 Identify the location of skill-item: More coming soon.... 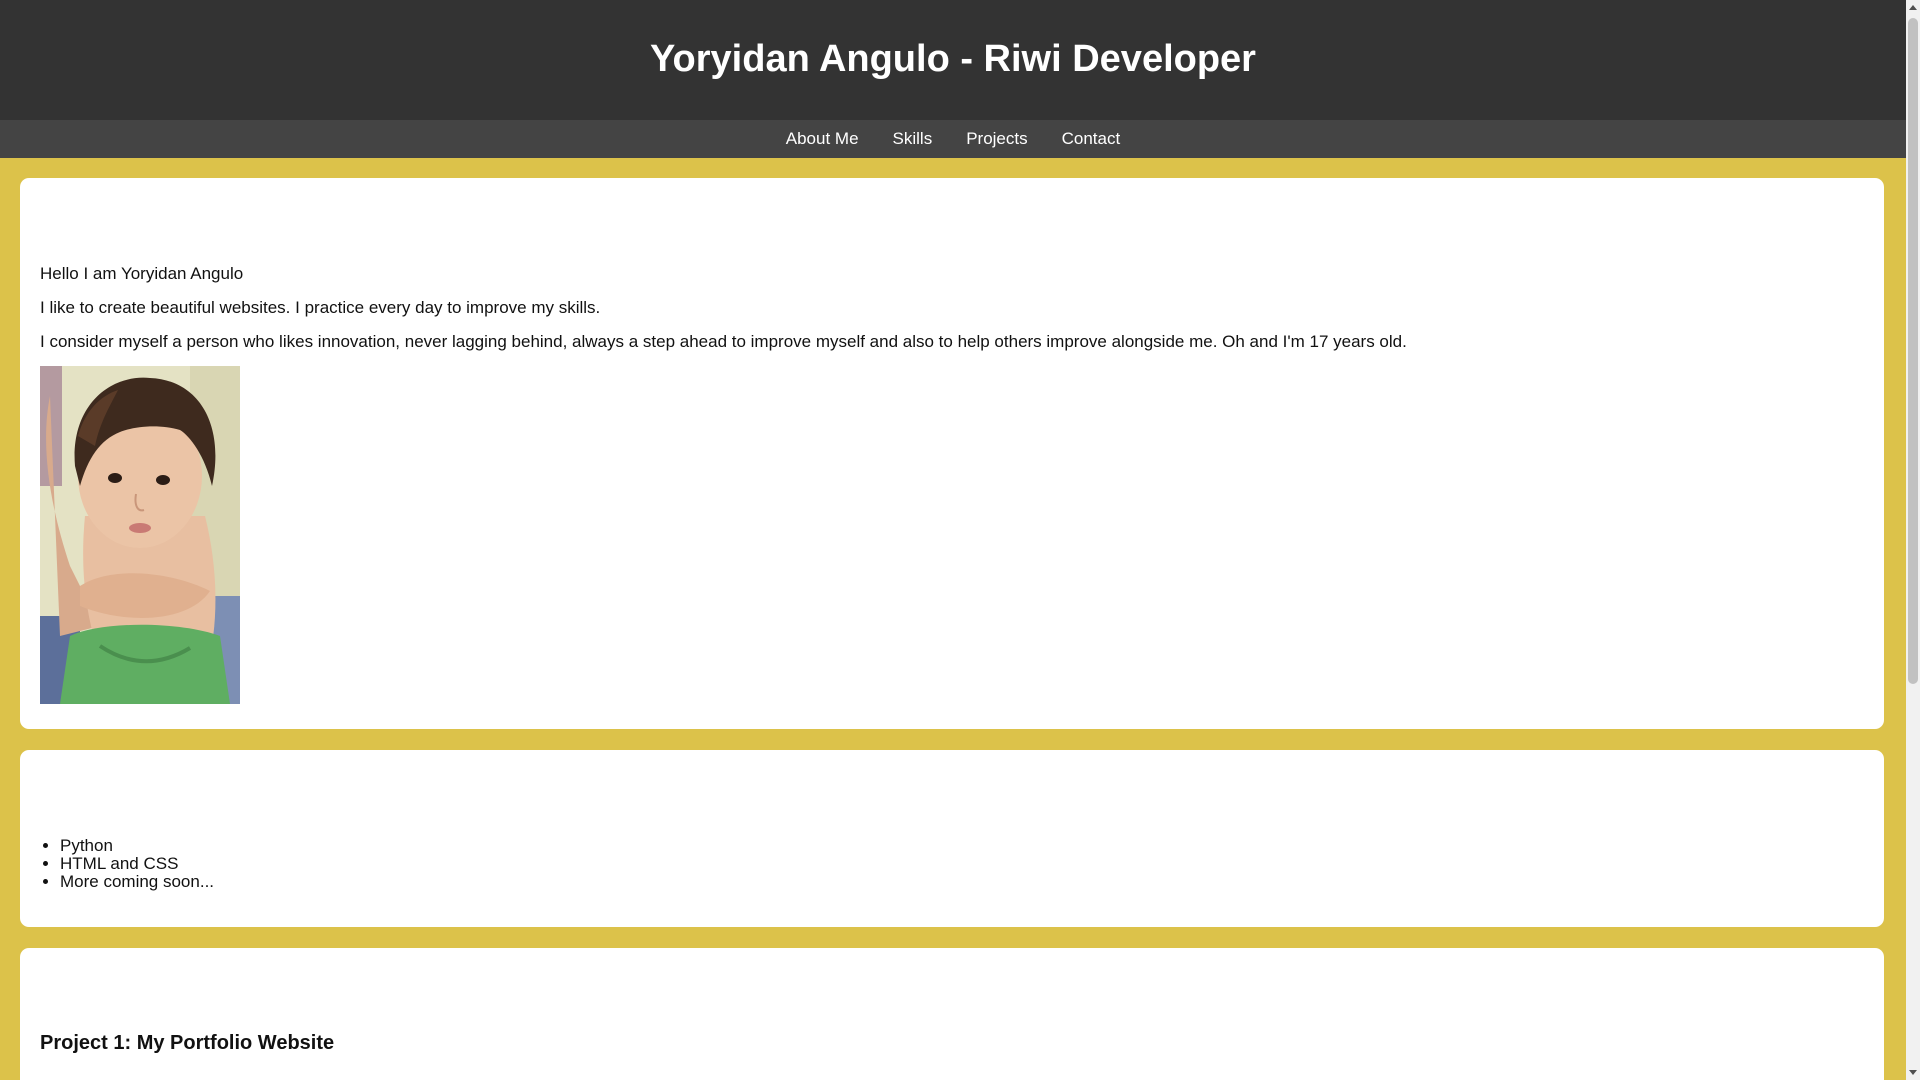
(137, 882).